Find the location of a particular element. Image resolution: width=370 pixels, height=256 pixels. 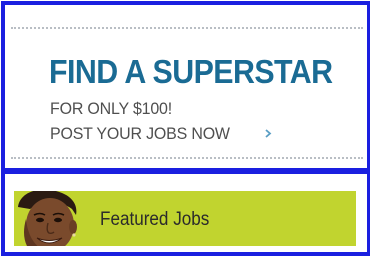

ad-price-line: FOR ONLY $100! is located at coordinates (111, 108).